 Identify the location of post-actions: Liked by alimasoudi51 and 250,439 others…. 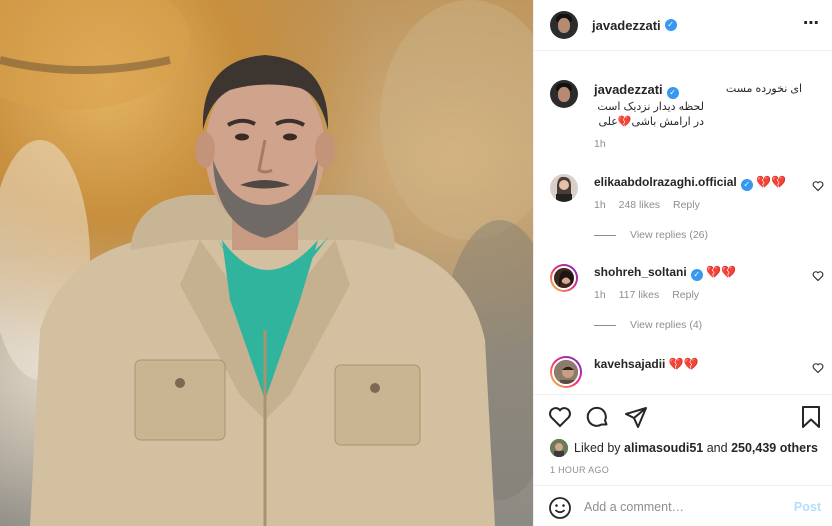
(683, 460).